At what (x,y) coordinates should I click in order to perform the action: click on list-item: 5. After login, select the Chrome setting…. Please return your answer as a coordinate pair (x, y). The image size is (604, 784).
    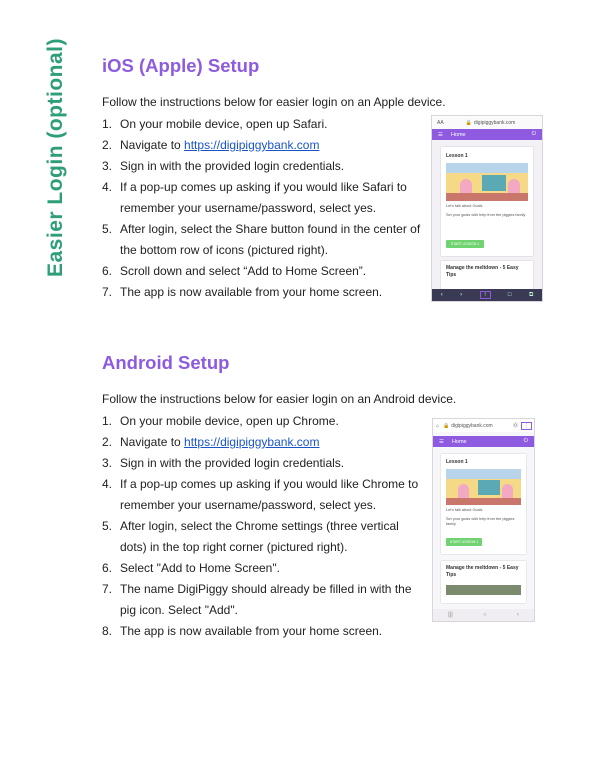
    Looking at the image, I should click on (250, 536).